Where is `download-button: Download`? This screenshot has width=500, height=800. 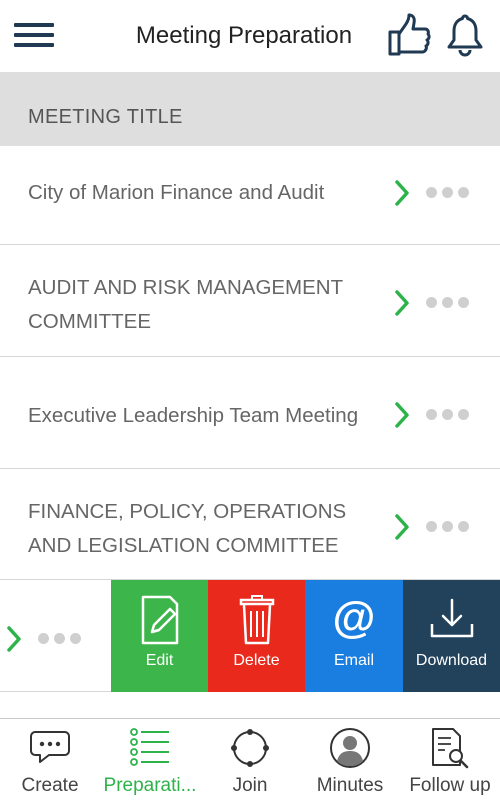
download-button: Download is located at coordinates (451, 636).